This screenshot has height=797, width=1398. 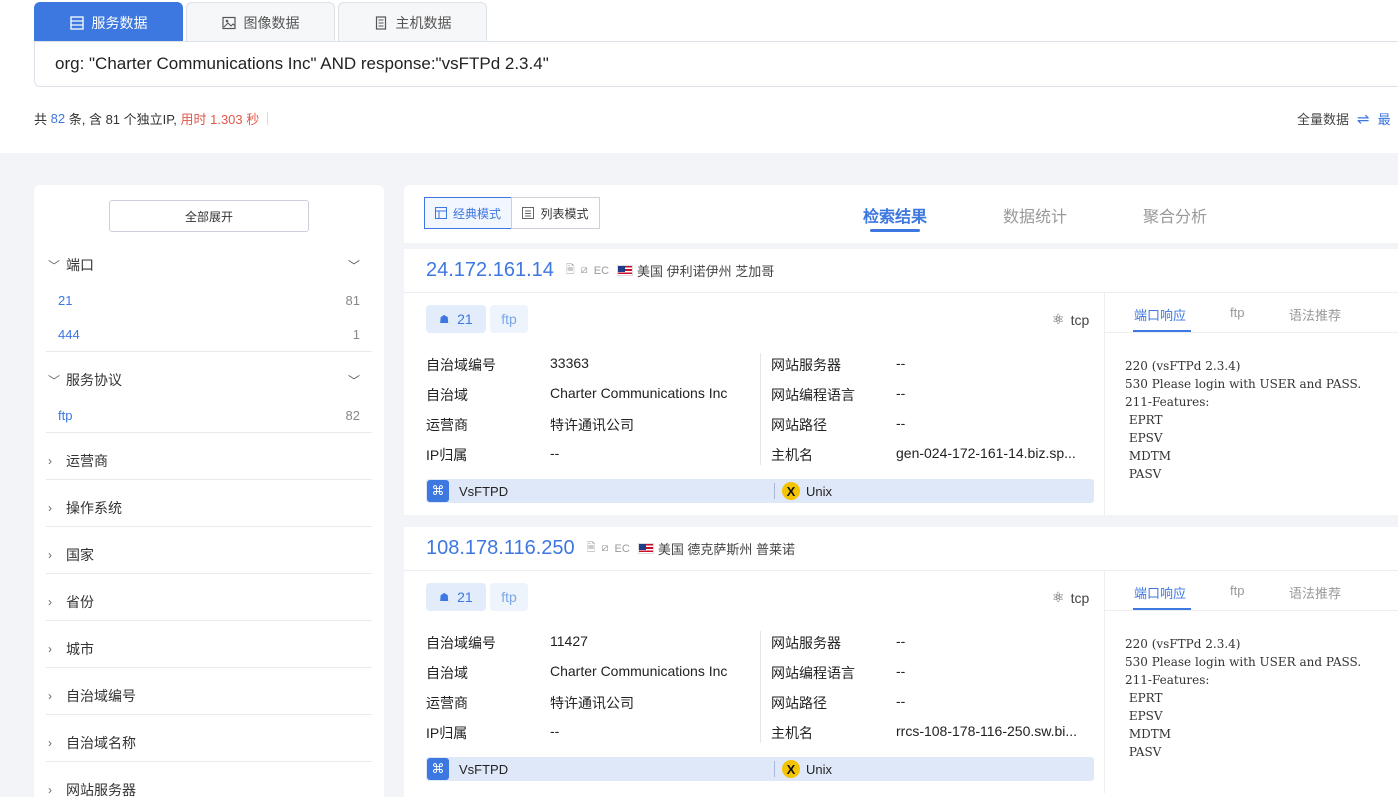 I want to click on filter-item-ftp: ftp 82, so click(x=209, y=415).